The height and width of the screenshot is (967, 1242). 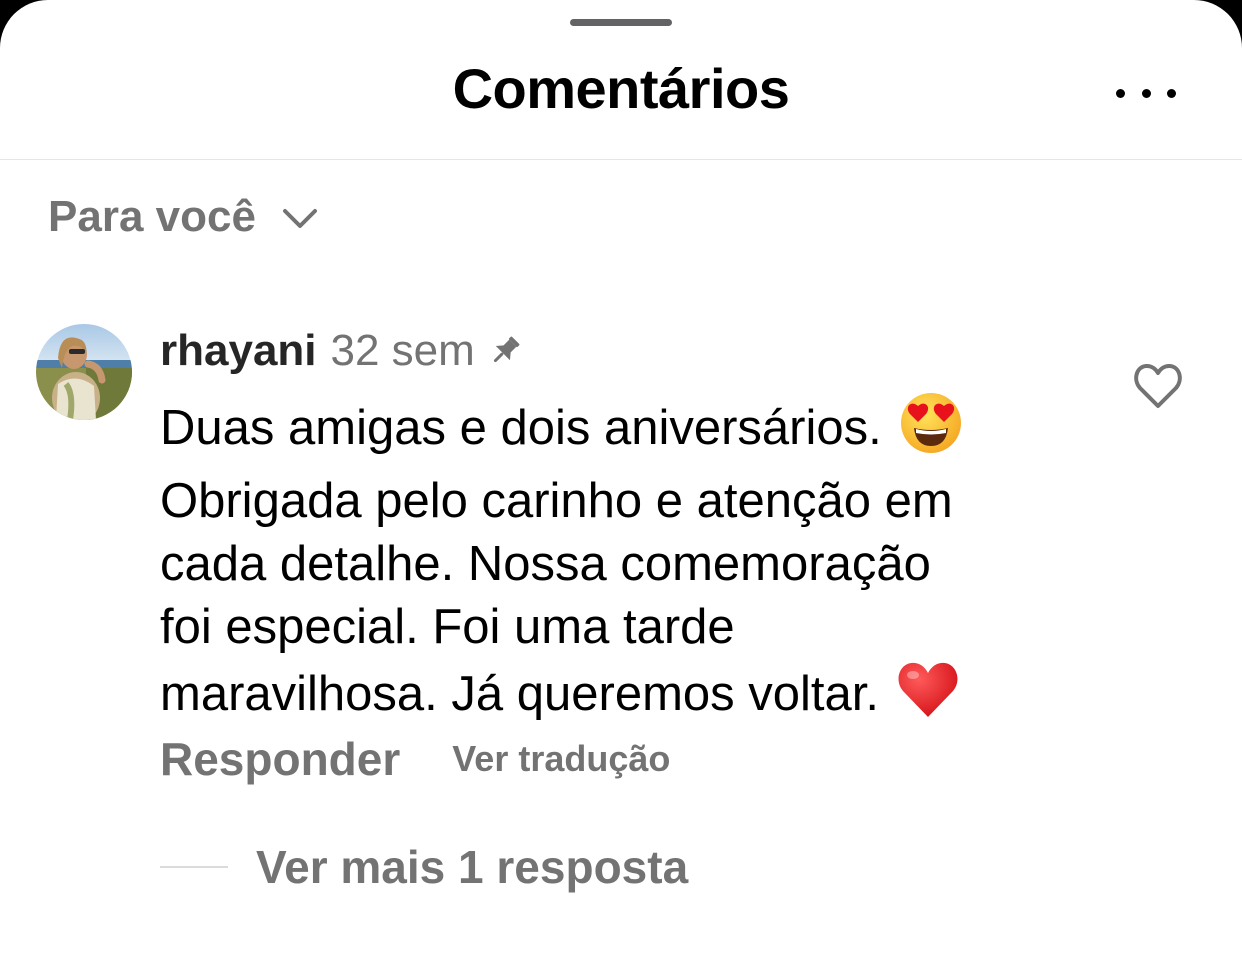 What do you see at coordinates (1158, 386) in the screenshot?
I see `heart-outline-icon` at bounding box center [1158, 386].